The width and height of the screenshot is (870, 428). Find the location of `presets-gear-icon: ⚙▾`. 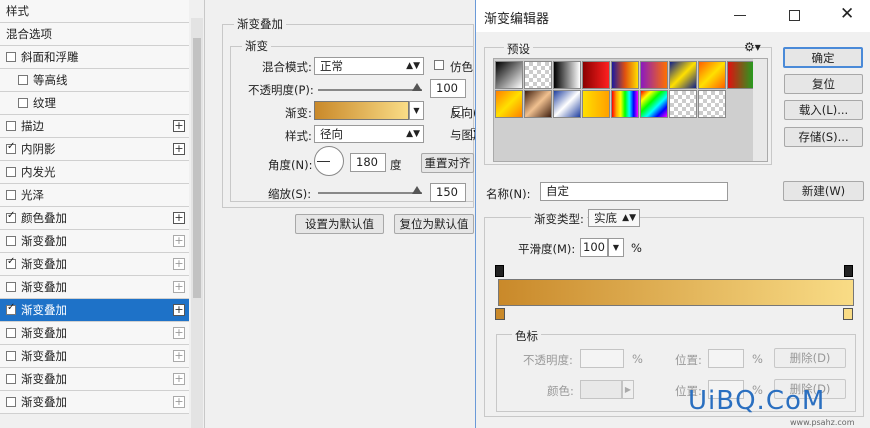

presets-gear-icon: ⚙▾ is located at coordinates (752, 47).